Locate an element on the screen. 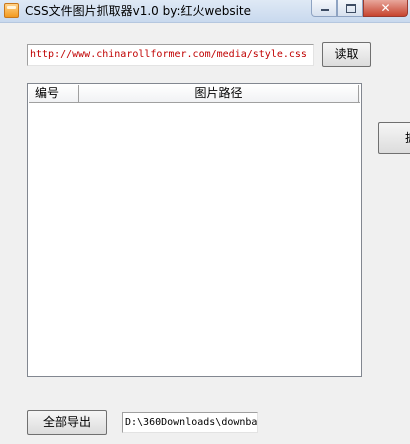  title-bar: CSS文件图片抓取器v1.0 by:红火website ✕ is located at coordinates (205, 11).